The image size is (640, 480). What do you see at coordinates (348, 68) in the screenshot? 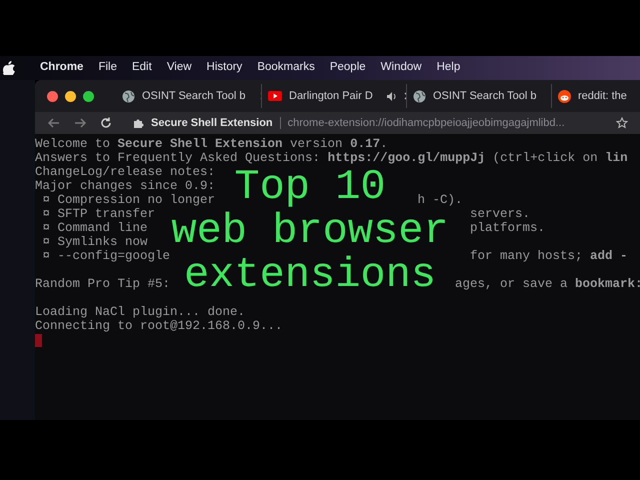
I see `menu-item: People` at bounding box center [348, 68].